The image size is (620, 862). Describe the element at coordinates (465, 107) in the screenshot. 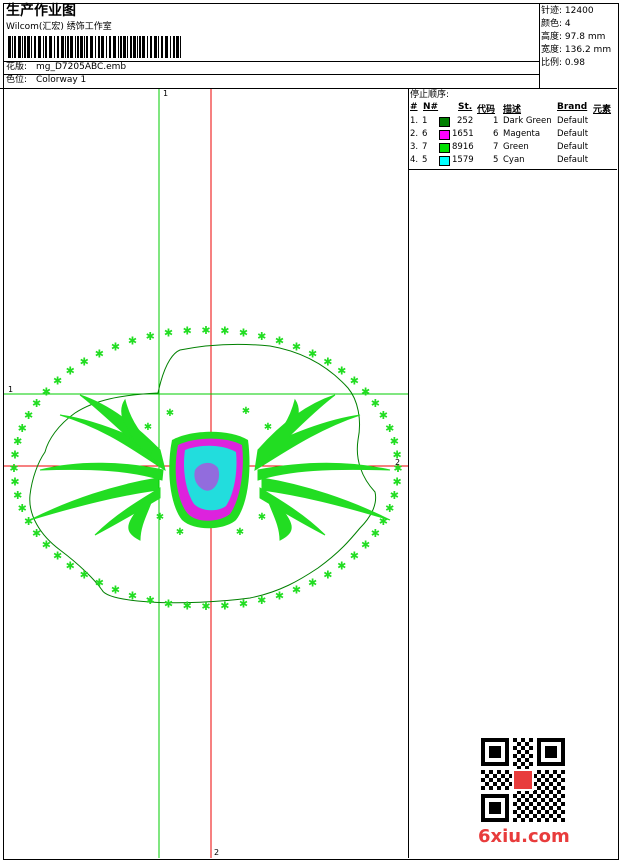

I see `col-stitches: St.` at that location.